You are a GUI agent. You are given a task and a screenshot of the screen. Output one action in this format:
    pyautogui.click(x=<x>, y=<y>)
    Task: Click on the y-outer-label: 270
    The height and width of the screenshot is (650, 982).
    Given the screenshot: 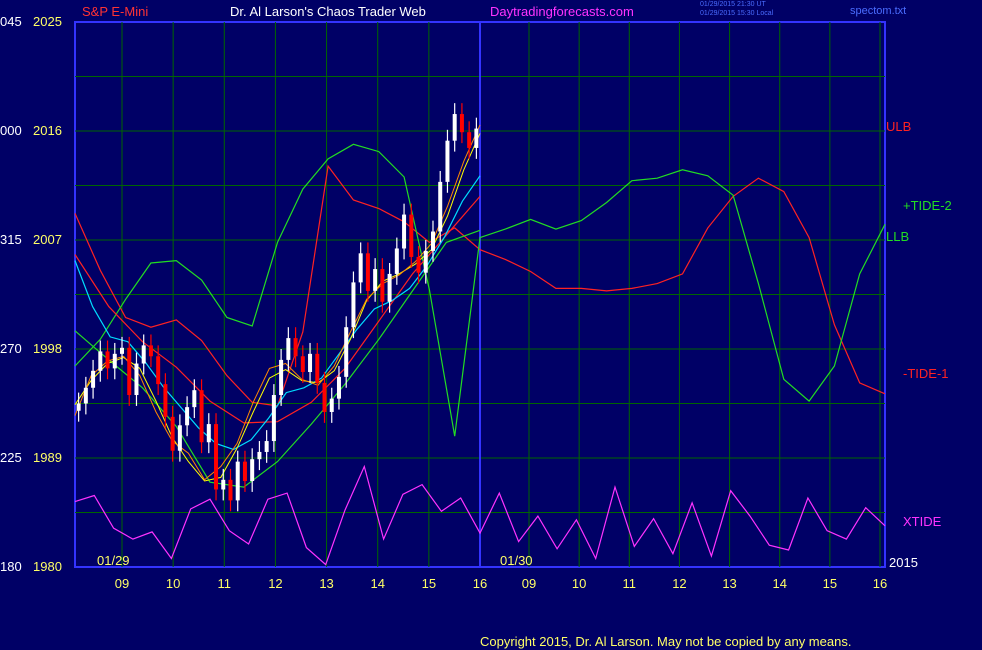 What is the action you would take?
    pyautogui.click(x=11, y=348)
    